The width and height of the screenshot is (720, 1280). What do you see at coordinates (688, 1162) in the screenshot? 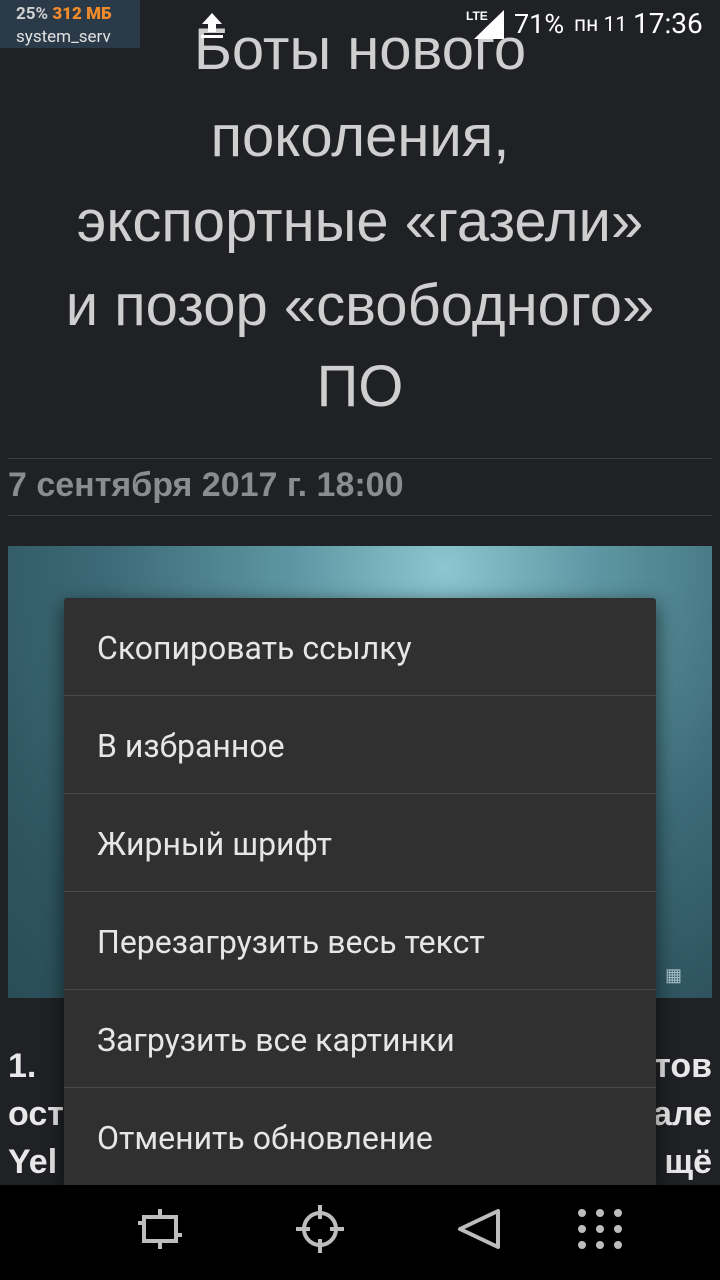
I see `body-fragment: щё` at bounding box center [688, 1162].